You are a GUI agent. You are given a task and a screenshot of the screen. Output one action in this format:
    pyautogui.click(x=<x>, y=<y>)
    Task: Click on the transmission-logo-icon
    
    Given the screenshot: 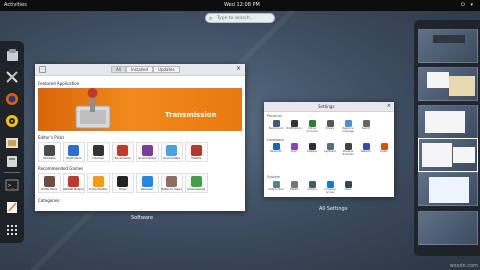 What is the action you would take?
    pyautogui.click(x=93, y=108)
    